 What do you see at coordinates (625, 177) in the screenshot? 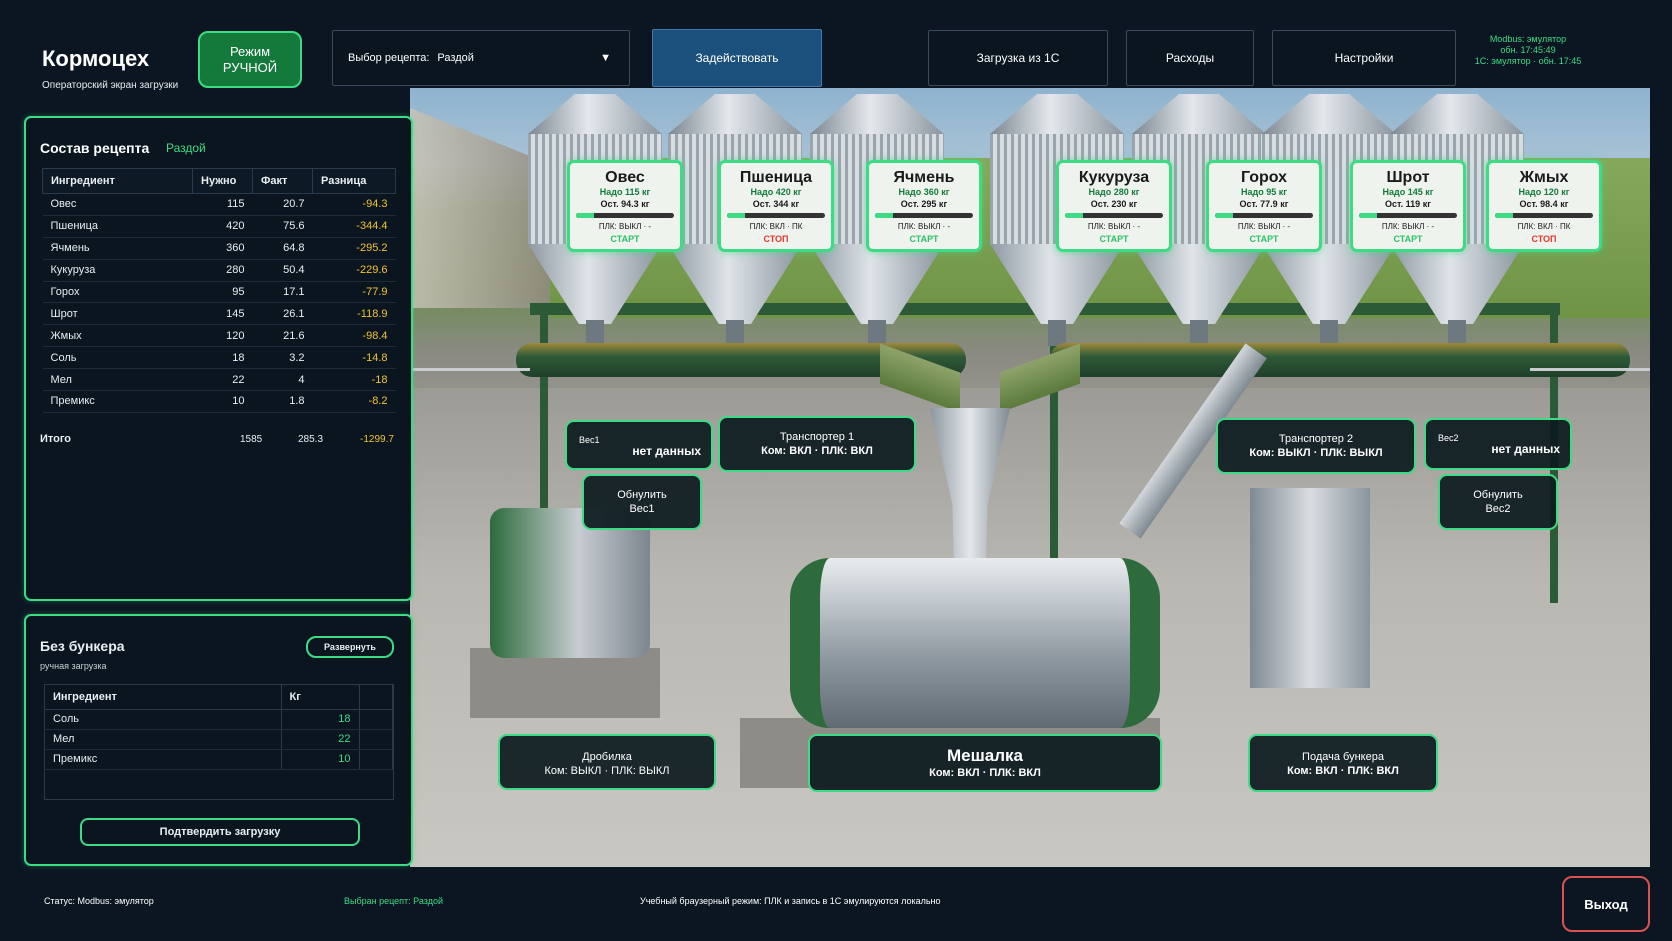
I see `silo-name: Овес` at bounding box center [625, 177].